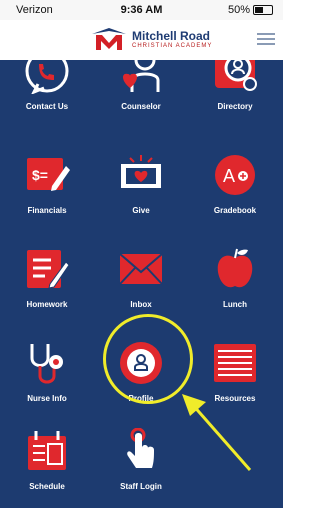 This screenshot has width=320, height=508. I want to click on tile-staff-login: Staff Login, so click(141, 459).